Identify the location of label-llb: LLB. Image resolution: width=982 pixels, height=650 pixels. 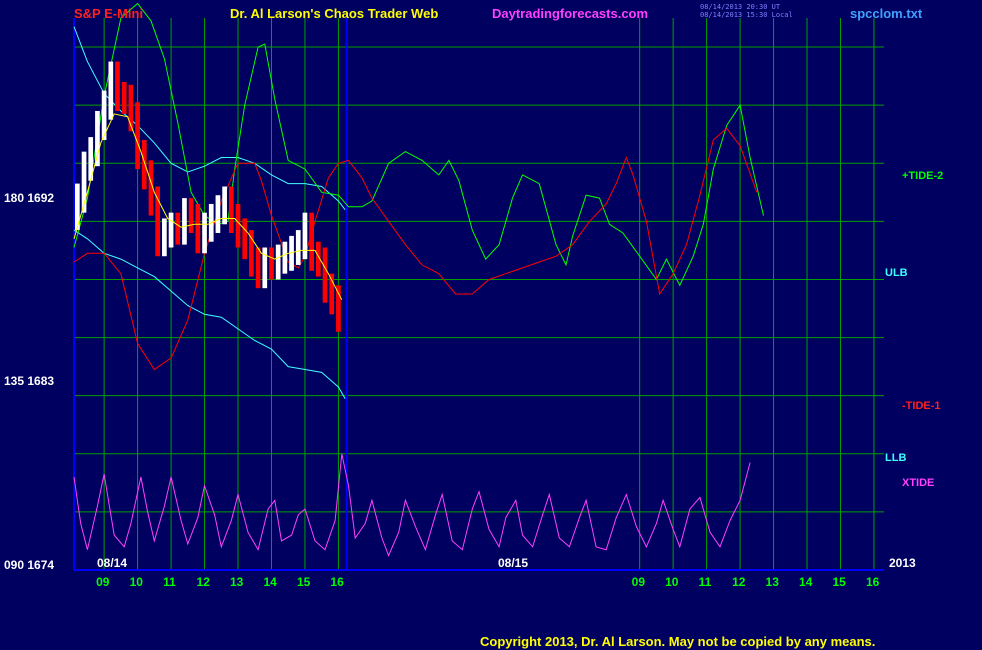
(896, 458).